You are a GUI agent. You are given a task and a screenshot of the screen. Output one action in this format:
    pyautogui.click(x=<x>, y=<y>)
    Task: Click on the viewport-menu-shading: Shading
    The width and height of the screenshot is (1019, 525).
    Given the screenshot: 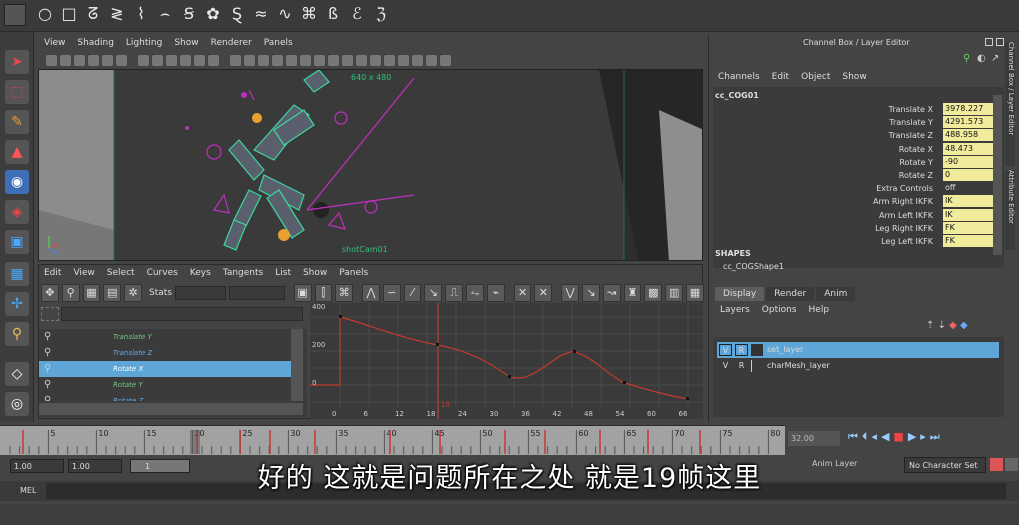 What is the action you would take?
    pyautogui.click(x=95, y=43)
    